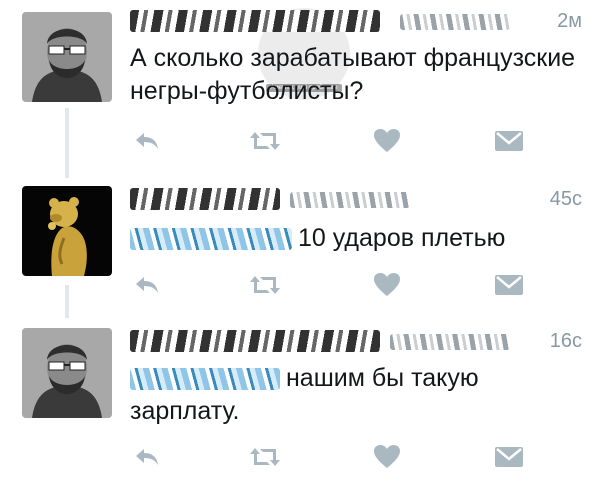 The height and width of the screenshot is (486, 604). I want to click on tweet-header: 16с, so click(356, 341).